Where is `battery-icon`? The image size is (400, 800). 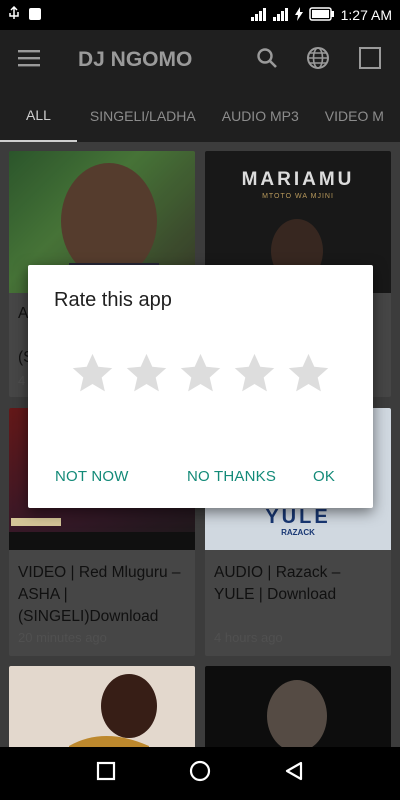 battery-icon is located at coordinates (321, 15).